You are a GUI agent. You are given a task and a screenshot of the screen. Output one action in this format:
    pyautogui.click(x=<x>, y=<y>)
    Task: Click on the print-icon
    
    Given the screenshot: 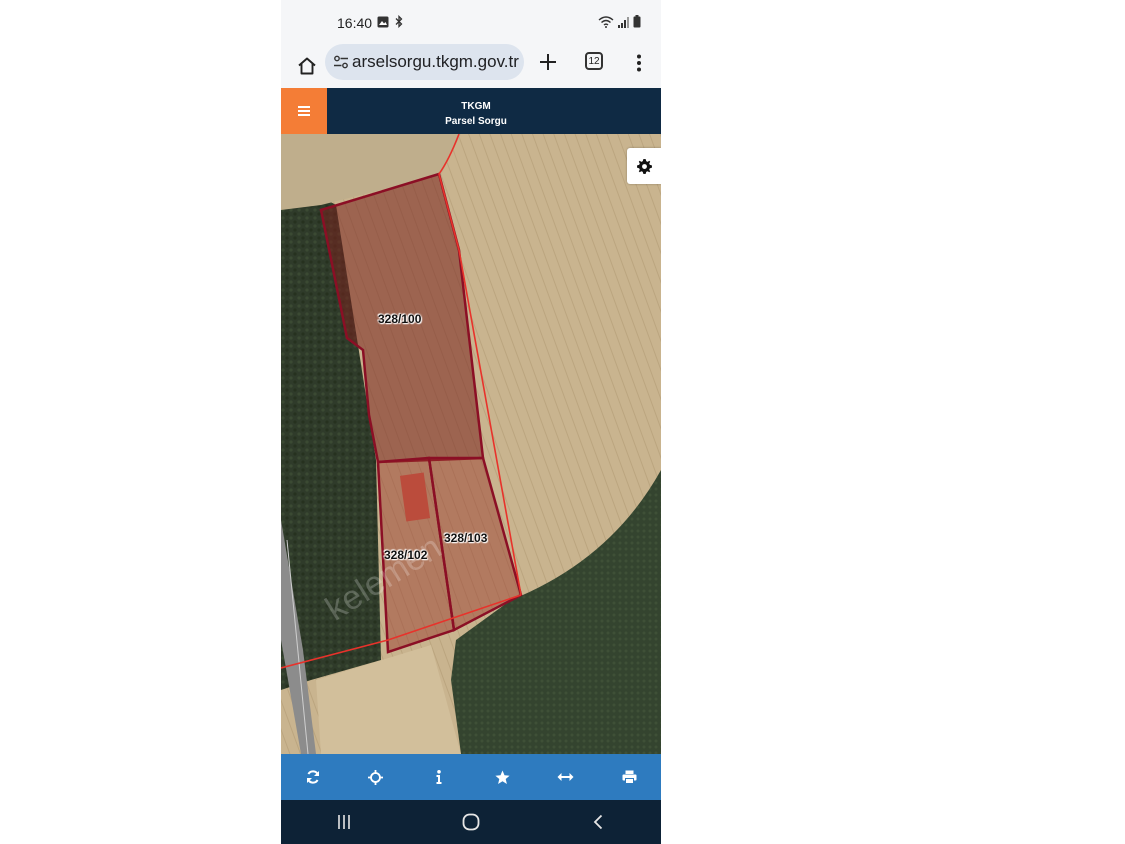 What is the action you would take?
    pyautogui.click(x=629, y=777)
    